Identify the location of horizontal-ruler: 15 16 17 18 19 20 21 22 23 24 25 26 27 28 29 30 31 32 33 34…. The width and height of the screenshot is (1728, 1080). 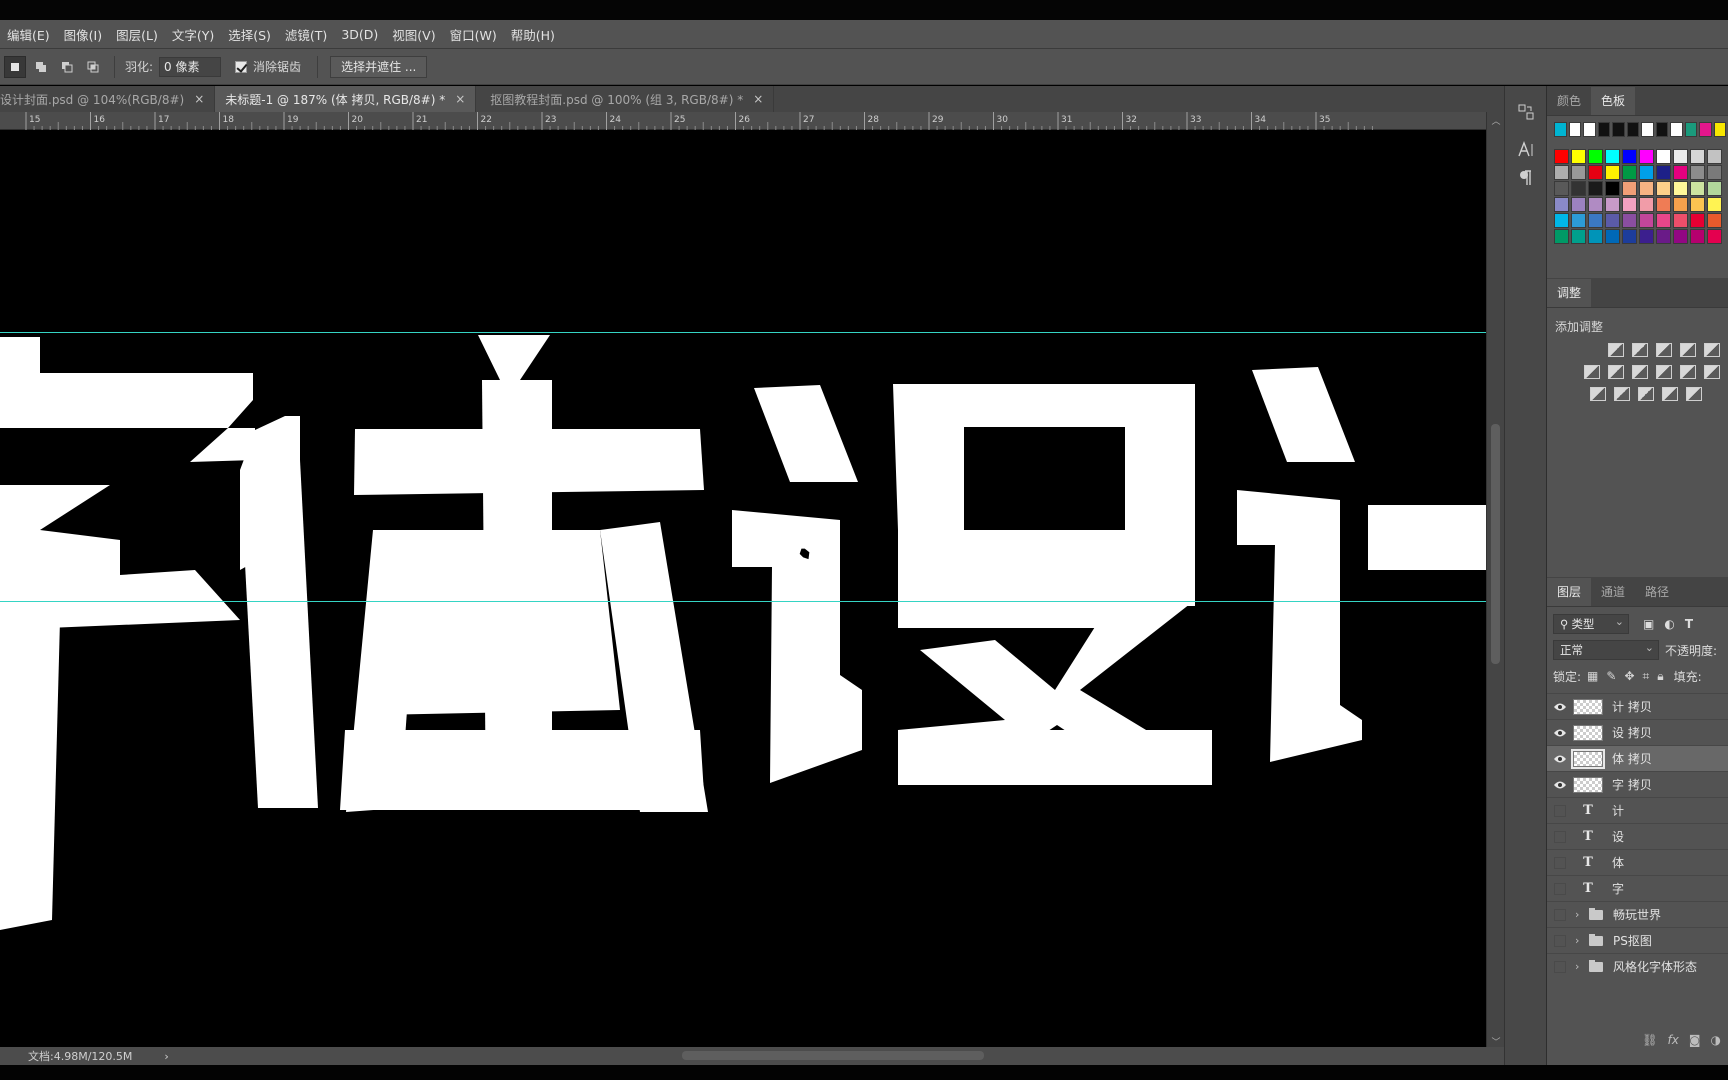
(745, 121).